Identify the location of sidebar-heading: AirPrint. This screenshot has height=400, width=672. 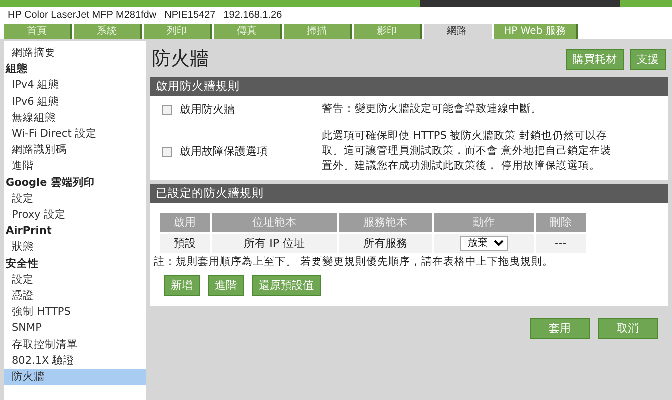
(29, 232).